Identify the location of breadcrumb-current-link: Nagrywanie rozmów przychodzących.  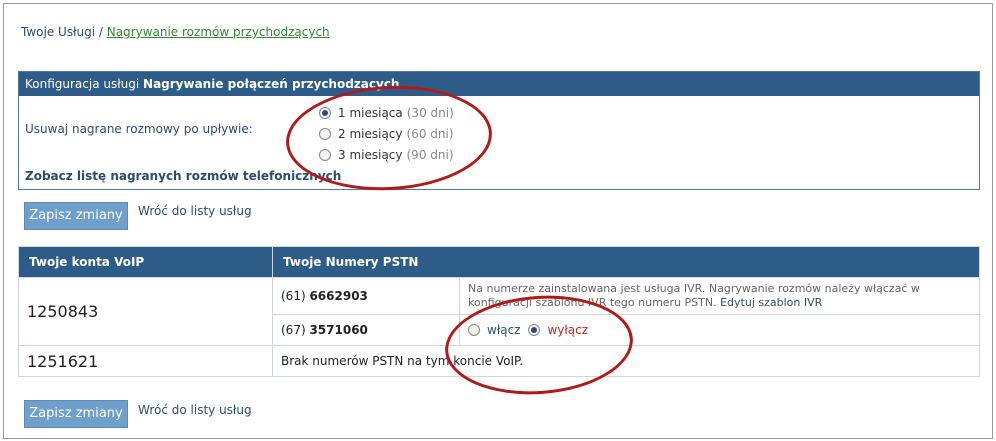
(218, 32).